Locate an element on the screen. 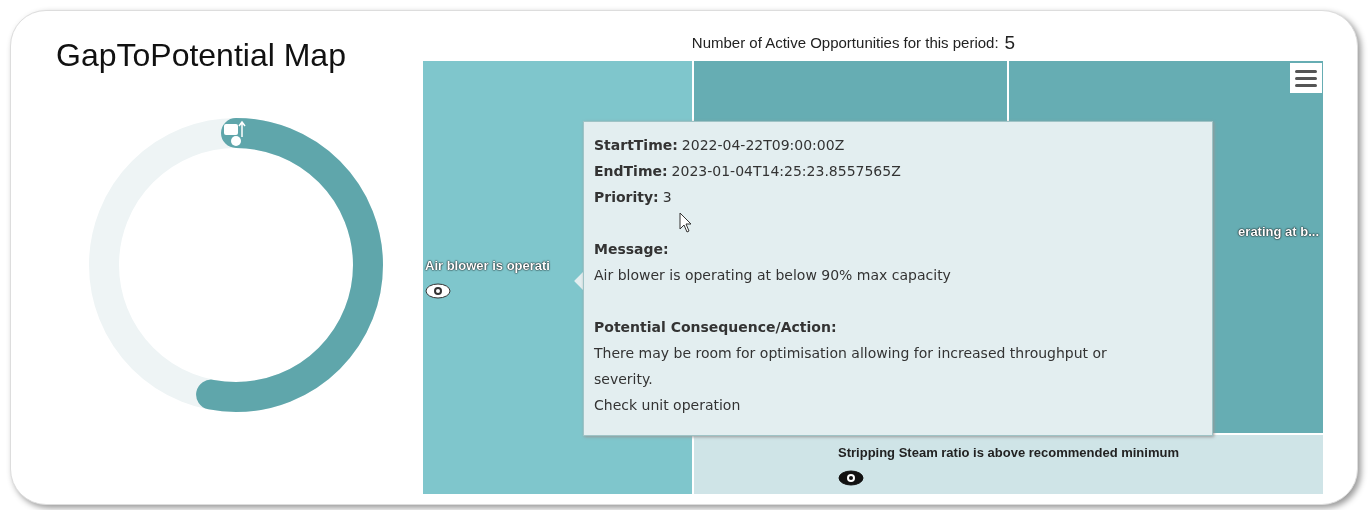  section-heading: Message: is located at coordinates (631, 249).